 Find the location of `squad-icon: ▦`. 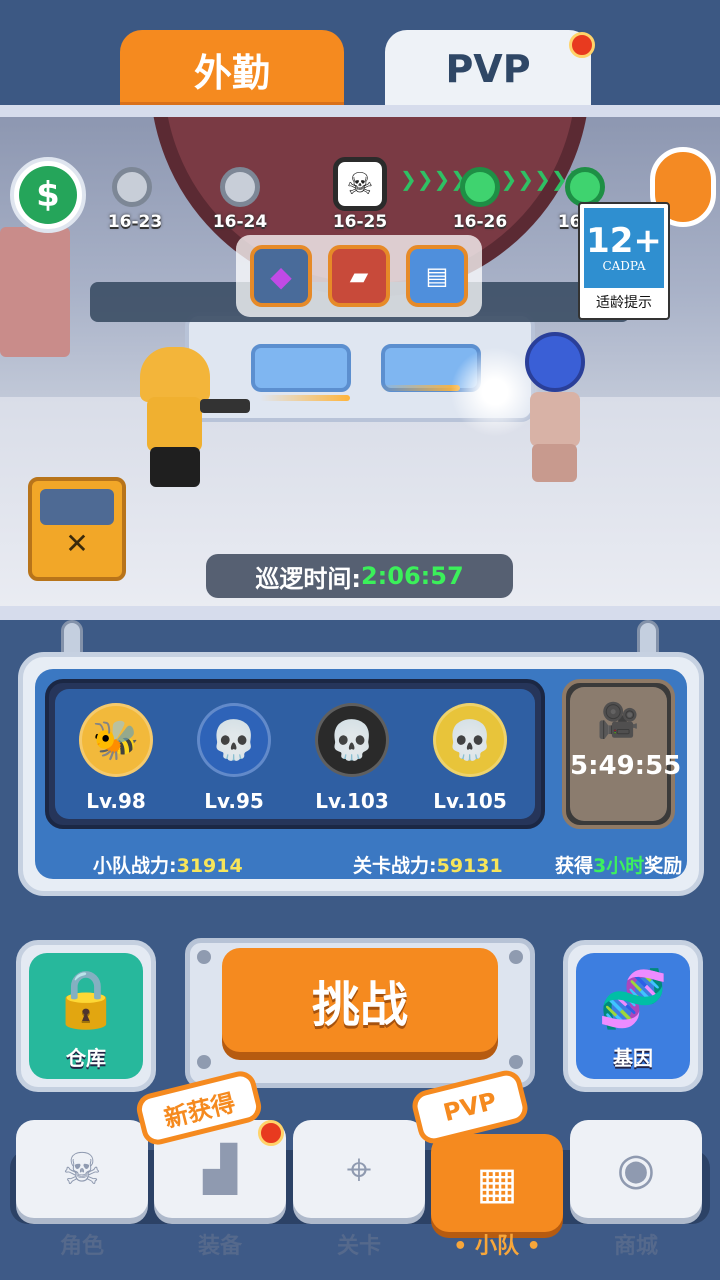

squad-icon: ▦ is located at coordinates (497, 1183).